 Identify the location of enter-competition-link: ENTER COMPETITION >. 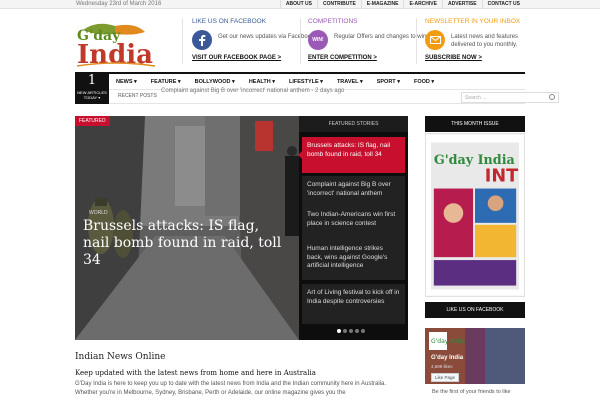
(342, 58).